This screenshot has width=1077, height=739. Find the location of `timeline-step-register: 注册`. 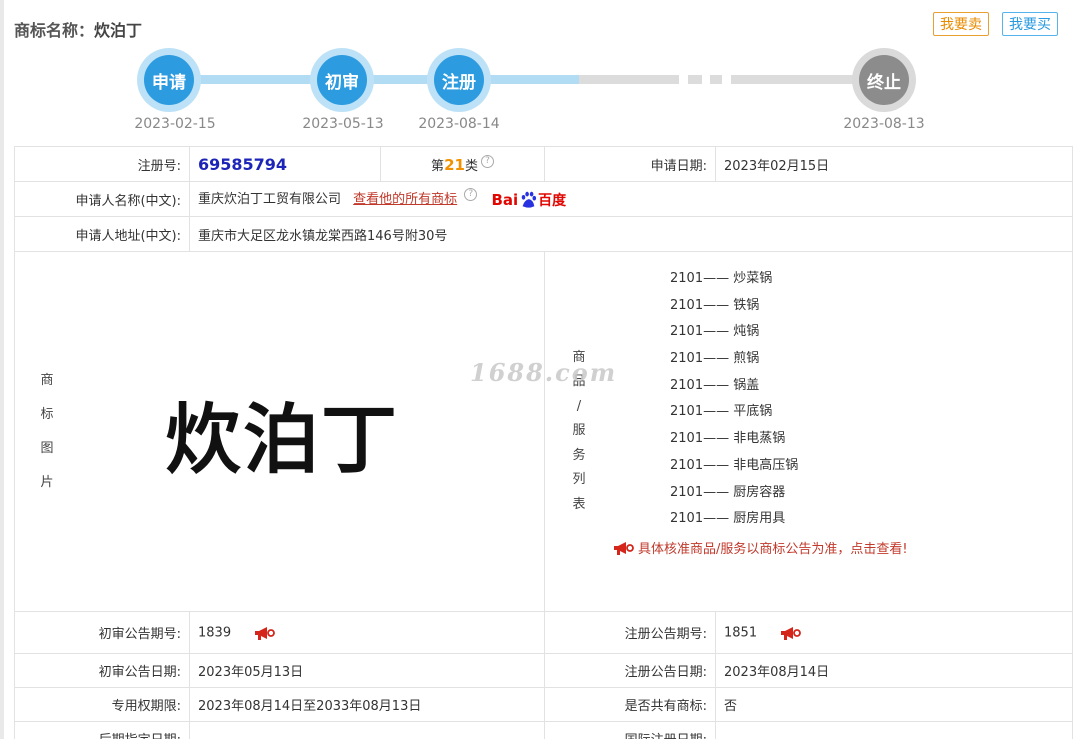

timeline-step-register: 注册 is located at coordinates (459, 80).